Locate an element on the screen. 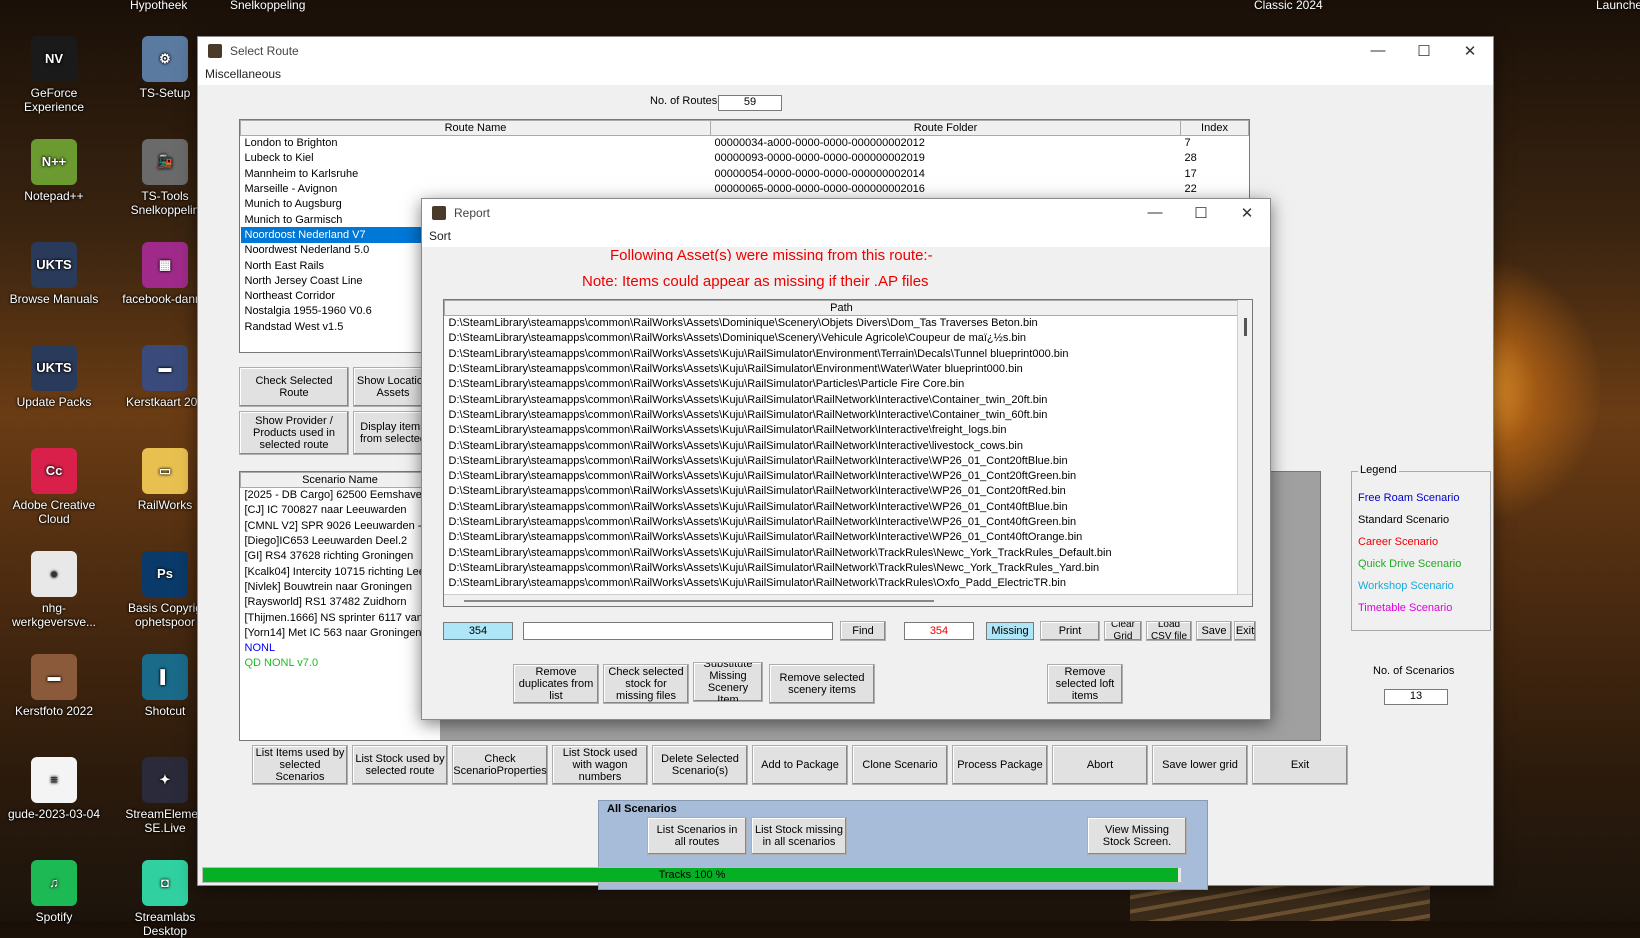 Image resolution: width=1640 pixels, height=938 pixels. list-item: [CJ] IC 700827 naar Leeuwarden is located at coordinates (340, 510).